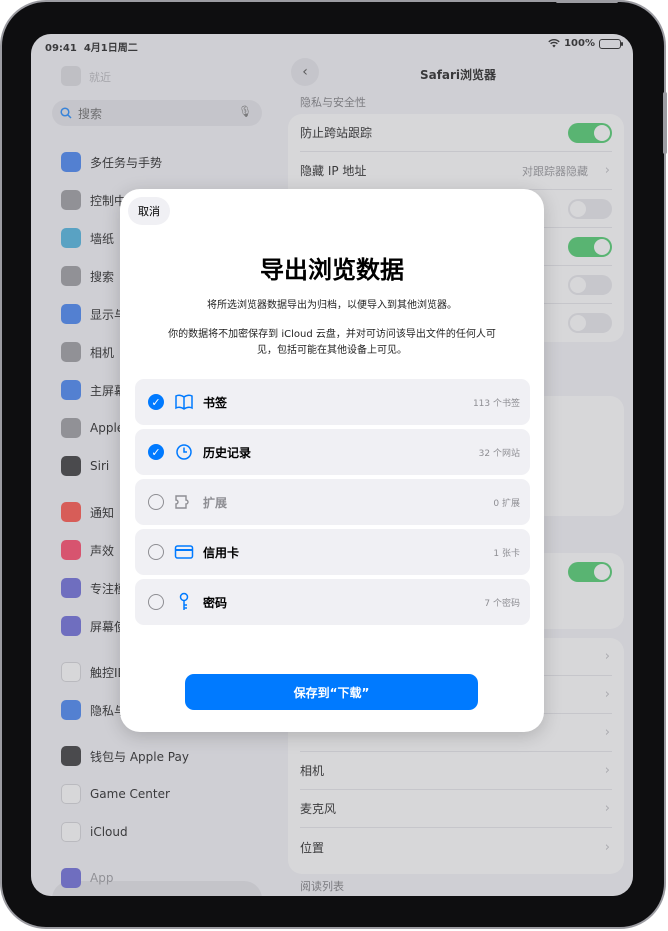 The height and width of the screenshot is (931, 668). I want to click on book-icon, so click(184, 402).